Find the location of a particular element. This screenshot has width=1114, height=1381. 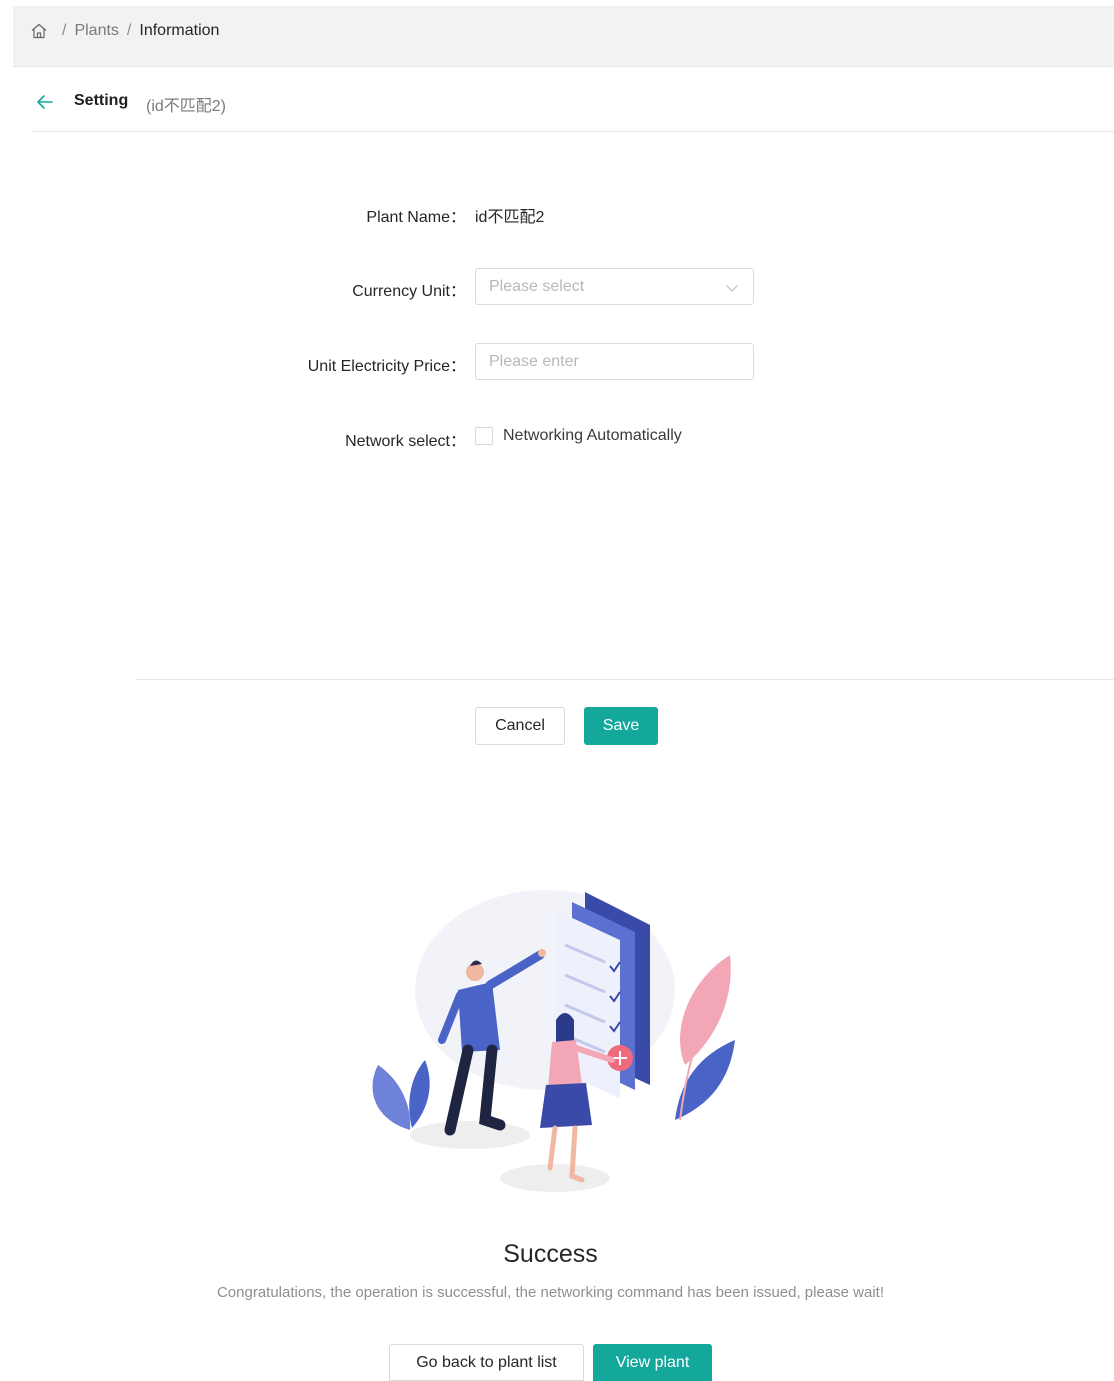

page-header: Setting (id不匹配2) is located at coordinates (572, 108).